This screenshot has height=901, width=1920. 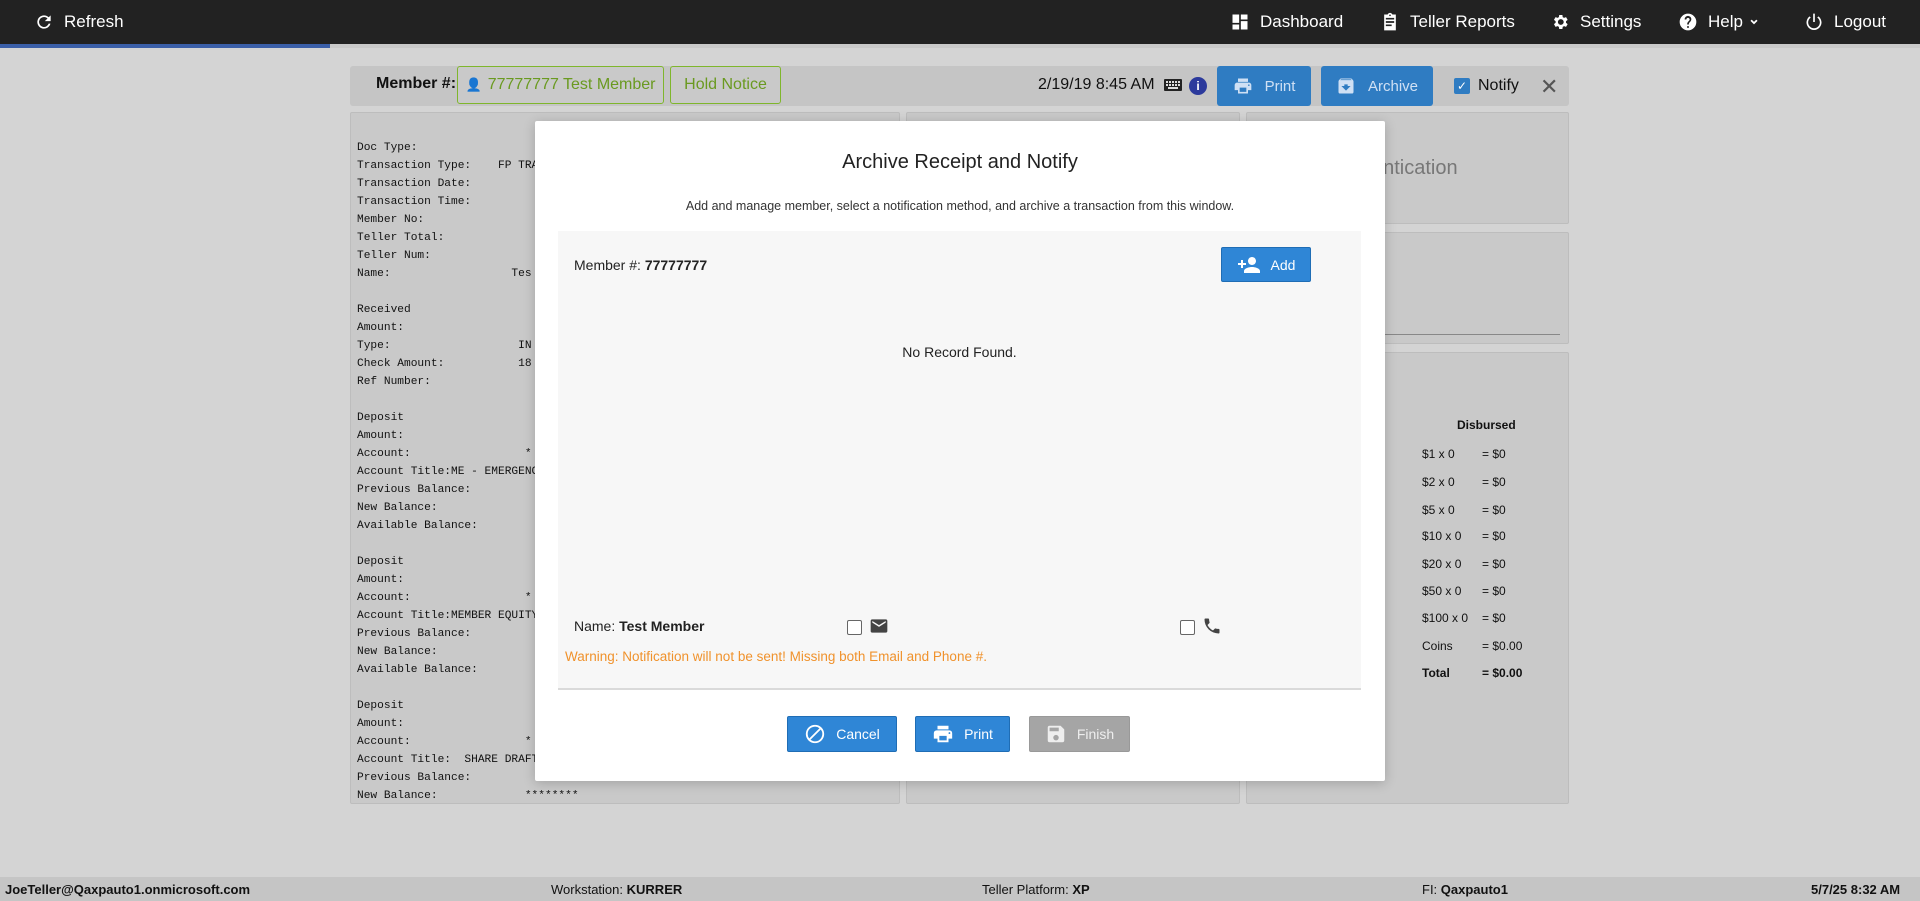 I want to click on workstation-label: Workstation:, so click(x=587, y=889).